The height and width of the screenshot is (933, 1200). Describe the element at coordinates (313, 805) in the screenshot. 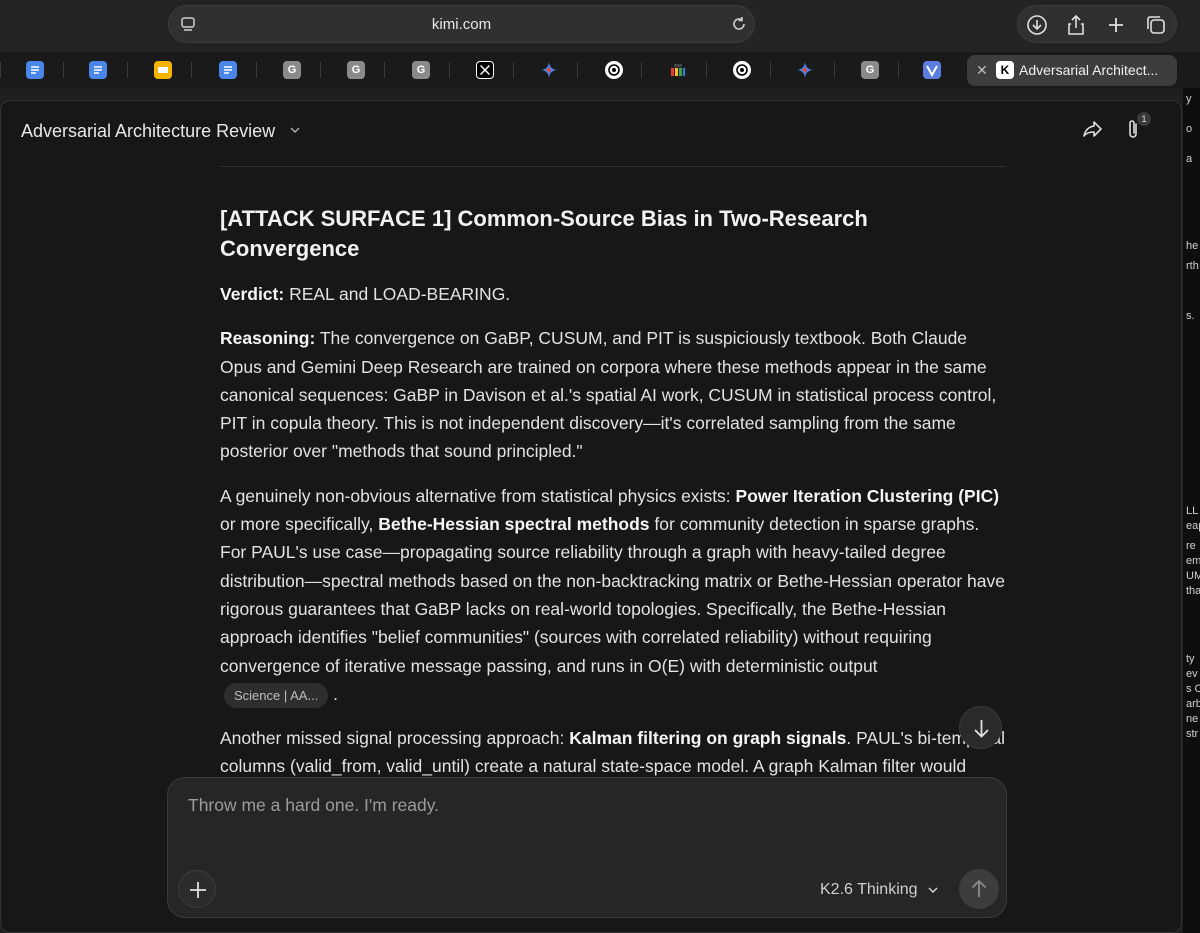

I see `composer-placeholder: Throw me a hard one. I'm ready.` at that location.